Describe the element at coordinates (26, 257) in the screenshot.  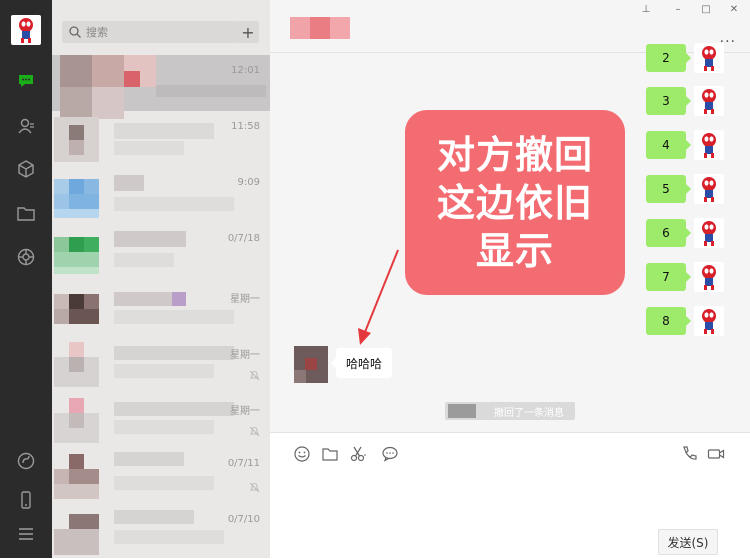
I see `moments-icon` at that location.